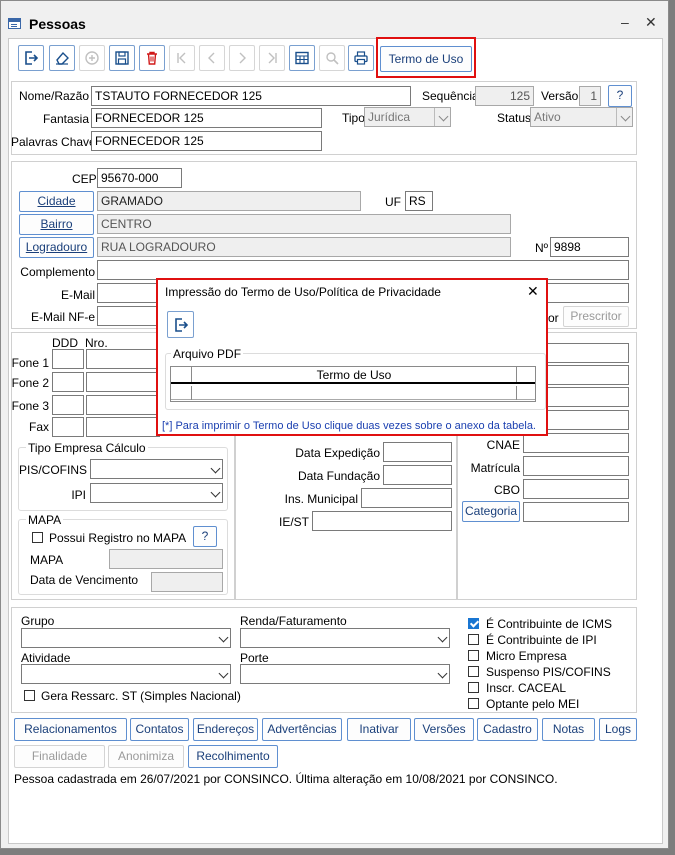  What do you see at coordinates (123, 427) in the screenshot?
I see `fax-number-input` at bounding box center [123, 427].